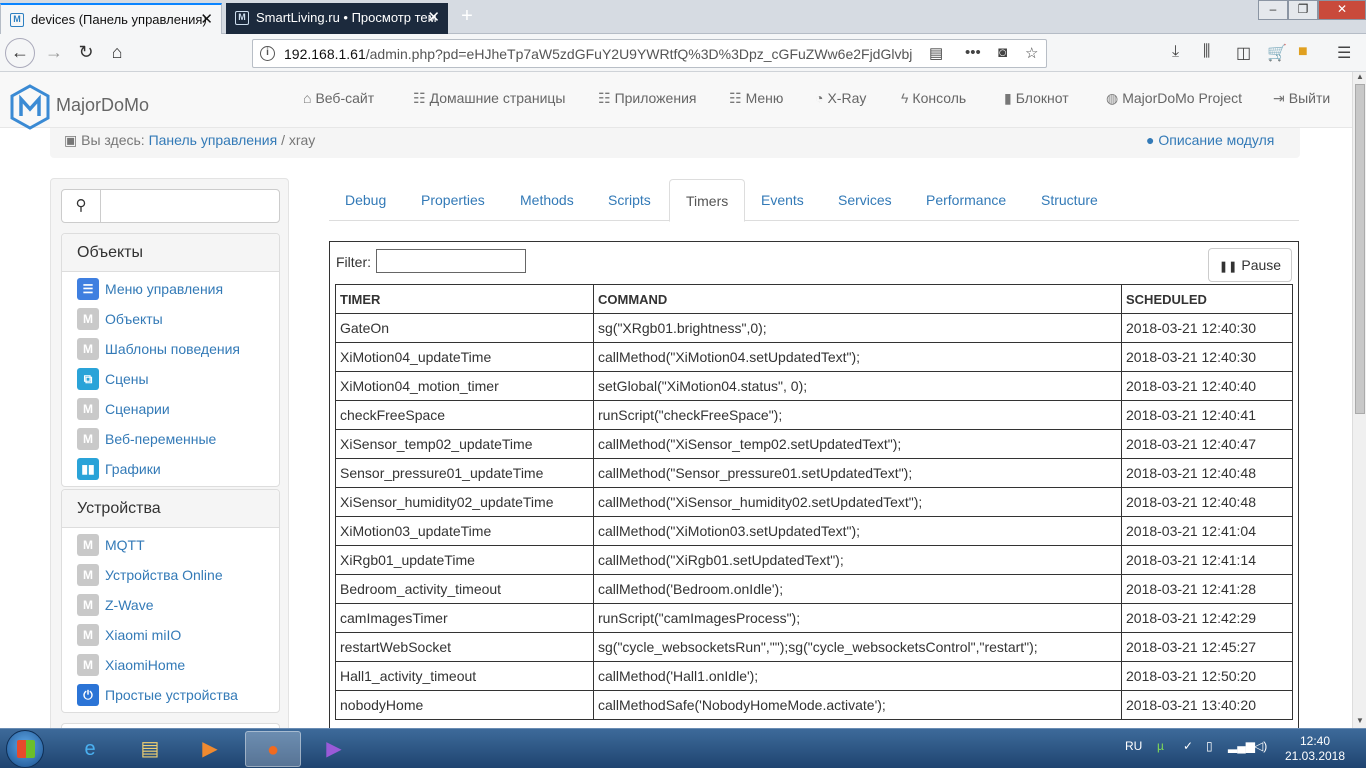 The height and width of the screenshot is (768, 1366). Describe the element at coordinates (1273, 10) in the screenshot. I see `minimize-window-button: –` at that location.